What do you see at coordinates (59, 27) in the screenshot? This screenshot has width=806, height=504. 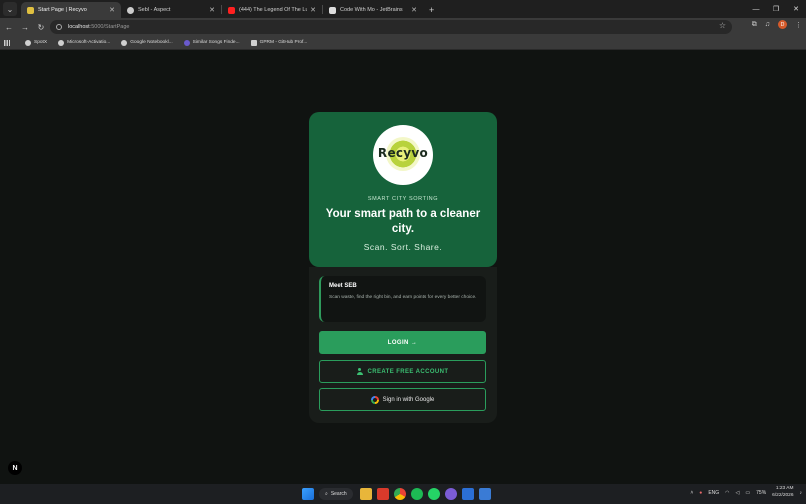 I see `site-info-icon` at bounding box center [59, 27].